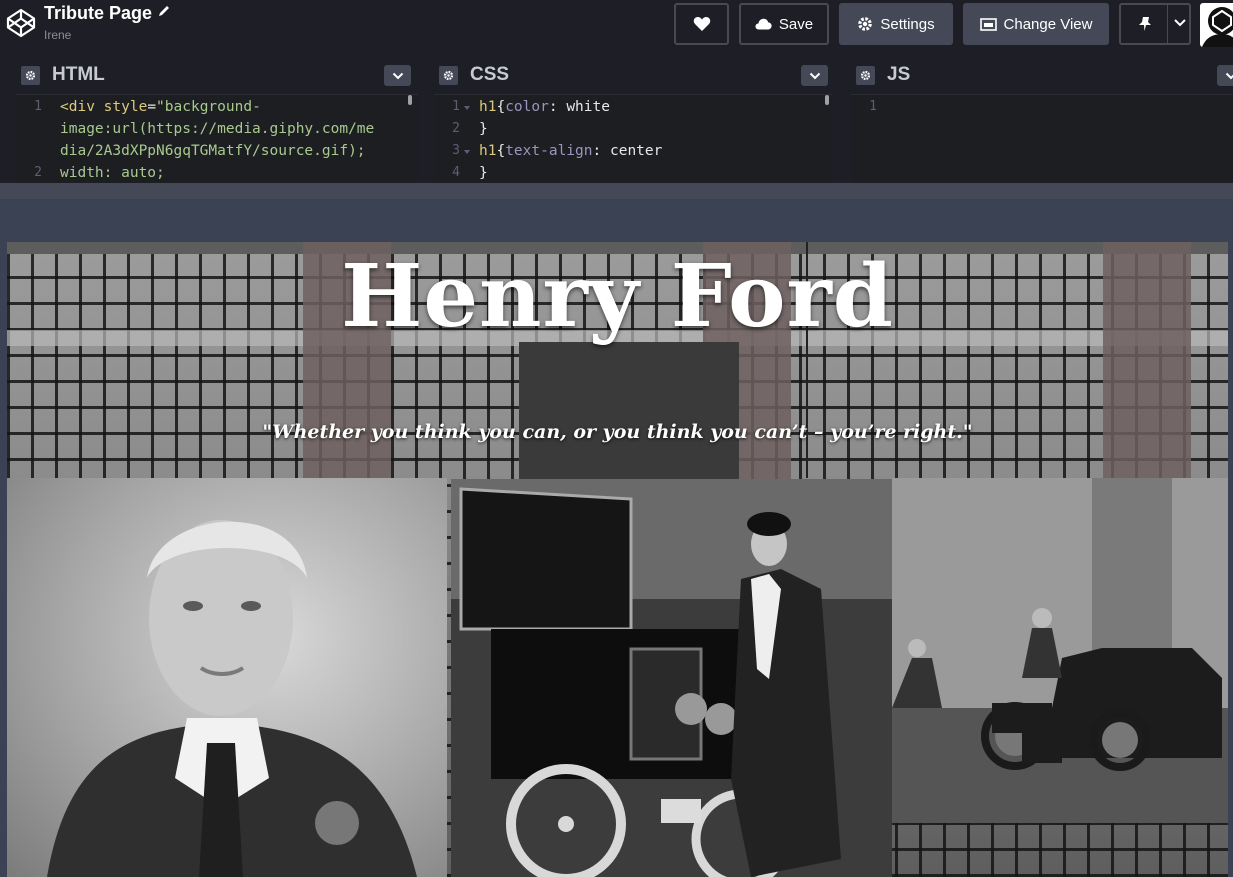 The image size is (1233, 877). Describe the element at coordinates (1042, 76) in the screenshot. I see `js-editor-header: JS` at that location.